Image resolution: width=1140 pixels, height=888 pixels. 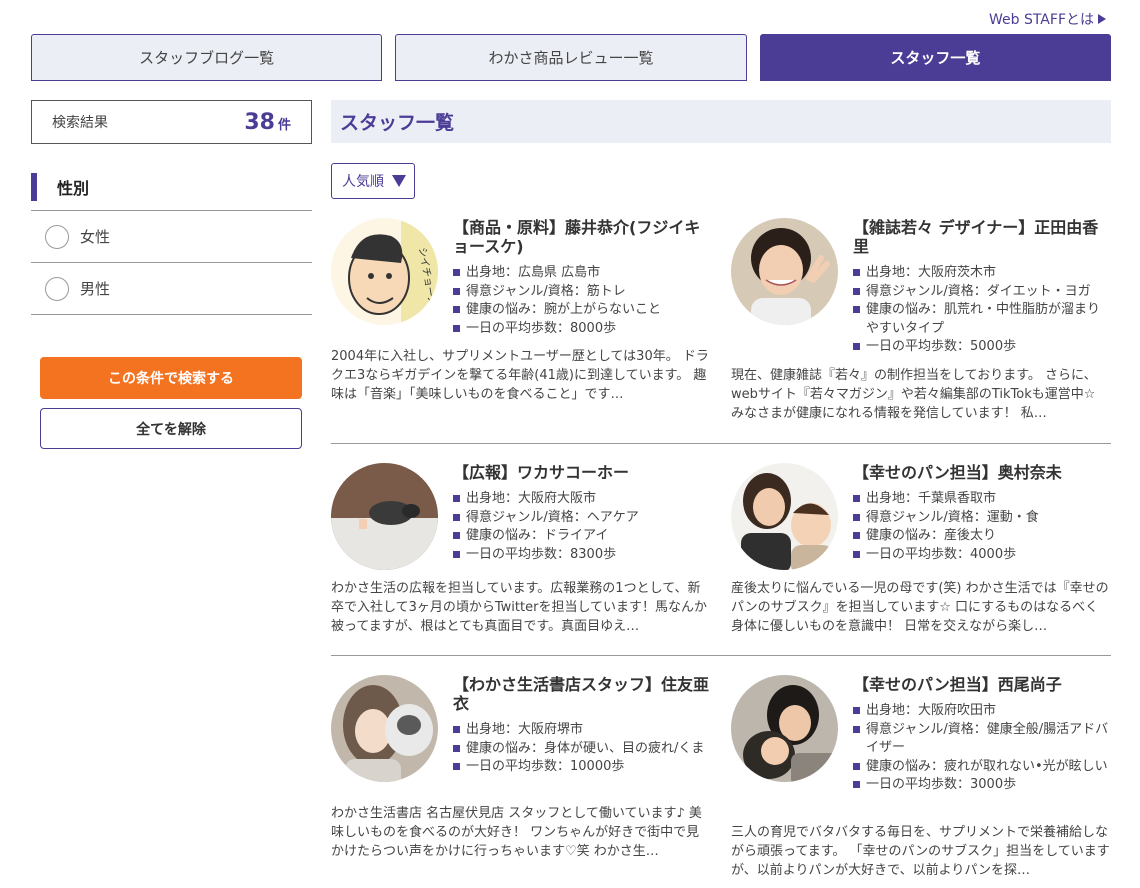 What do you see at coordinates (982, 711) in the screenshot?
I see `fact-item: 出身地：大阪府吹田市` at bounding box center [982, 711].